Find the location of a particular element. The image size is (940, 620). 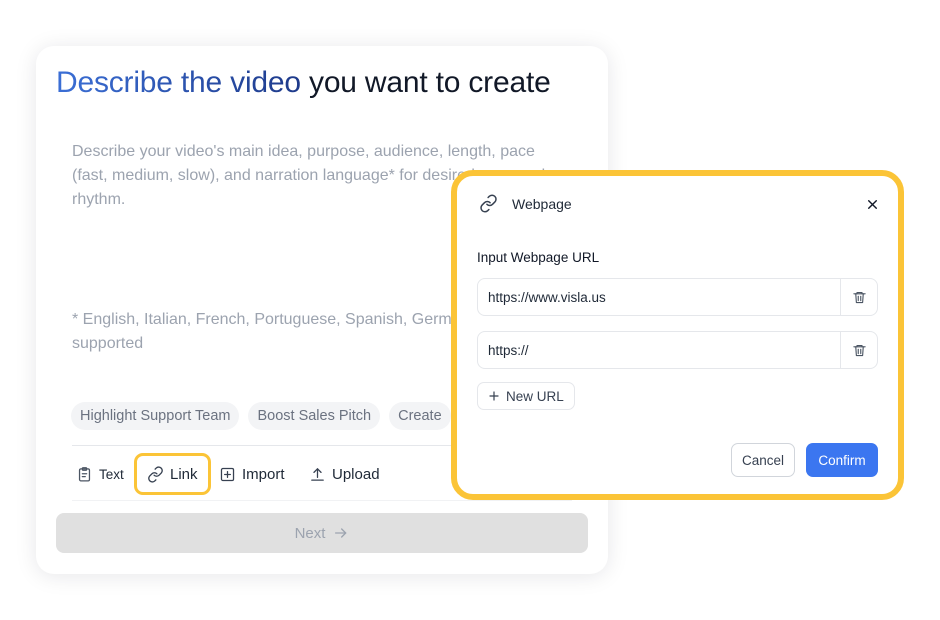

title-rest: you want to create is located at coordinates (430, 82).